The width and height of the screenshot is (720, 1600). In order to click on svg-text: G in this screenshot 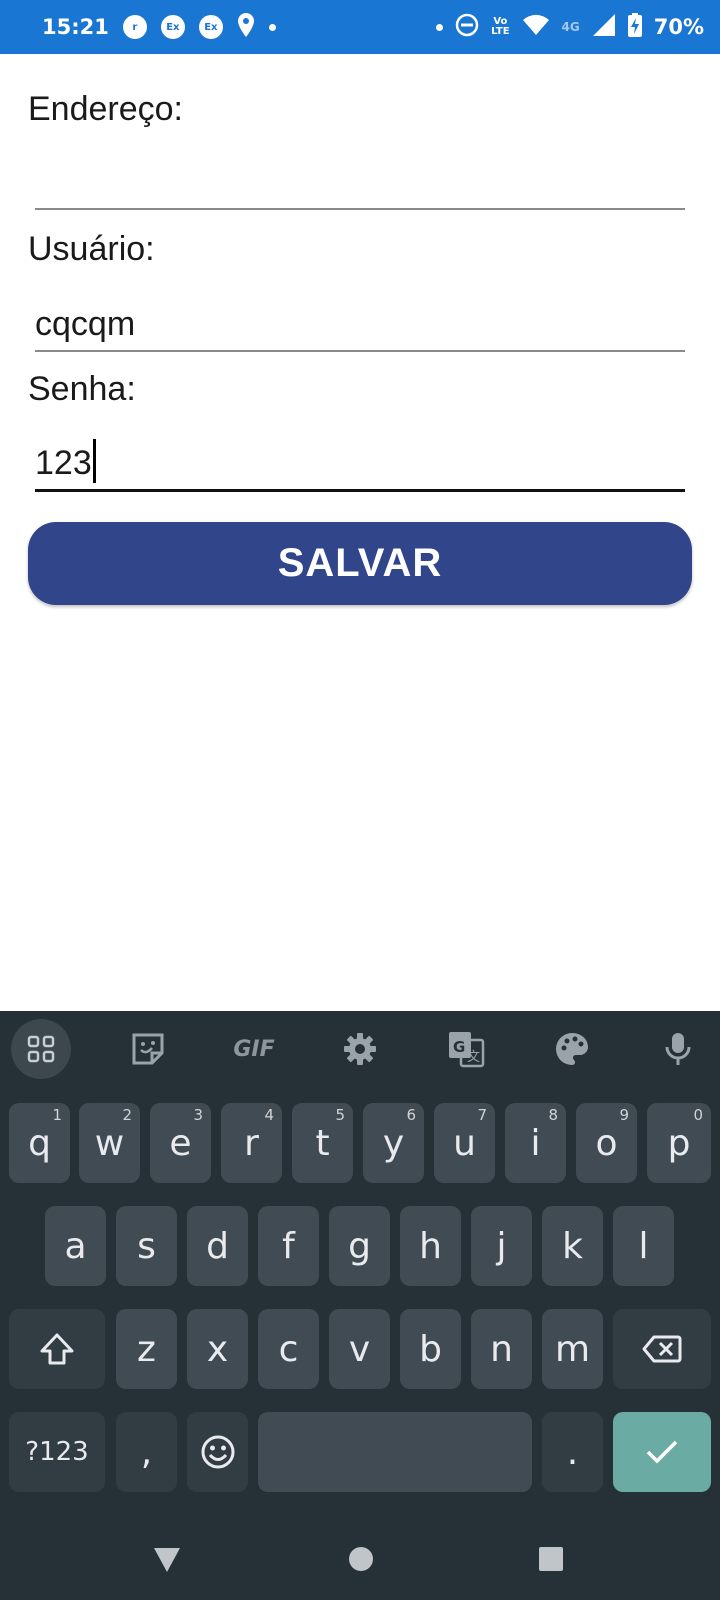, I will do `click(459, 1047)`.